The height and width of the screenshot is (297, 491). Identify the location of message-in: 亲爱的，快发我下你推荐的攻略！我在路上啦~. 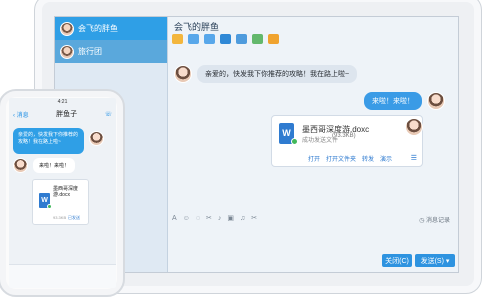
(266, 74).